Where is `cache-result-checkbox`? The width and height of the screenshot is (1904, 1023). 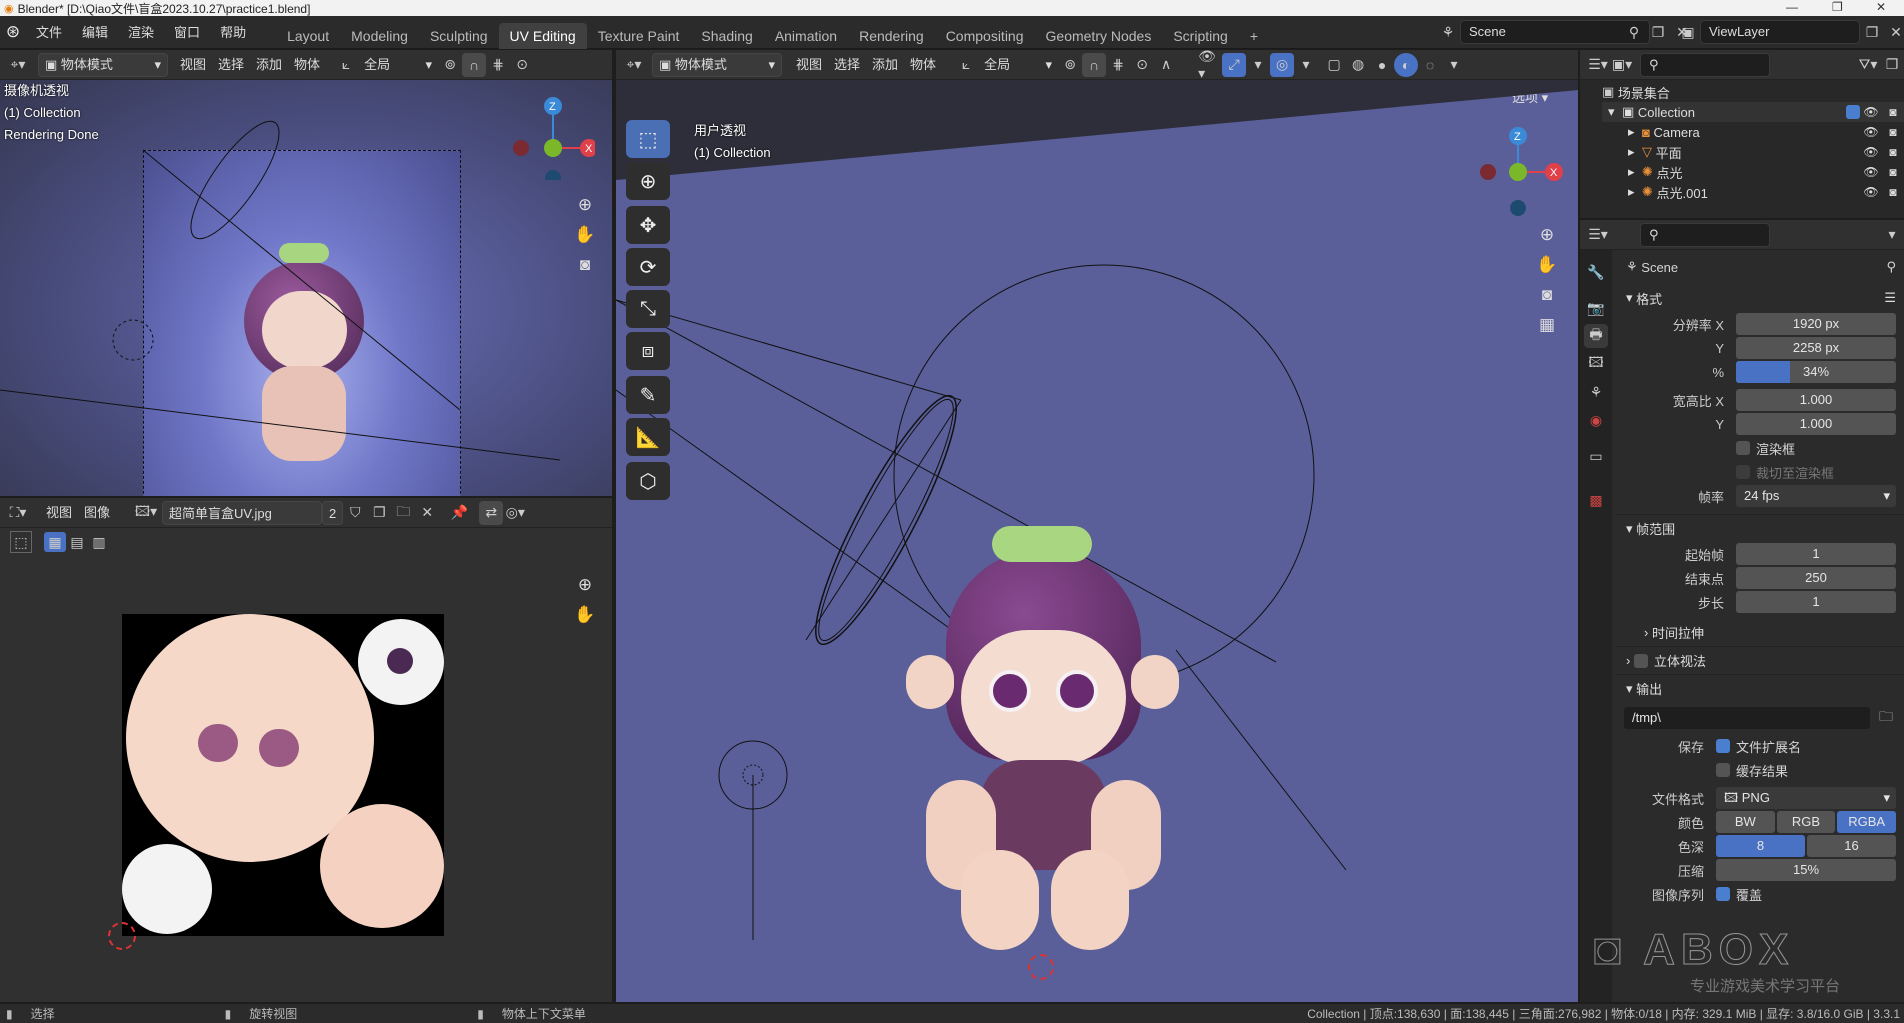
cache-result-checkbox is located at coordinates (1723, 770).